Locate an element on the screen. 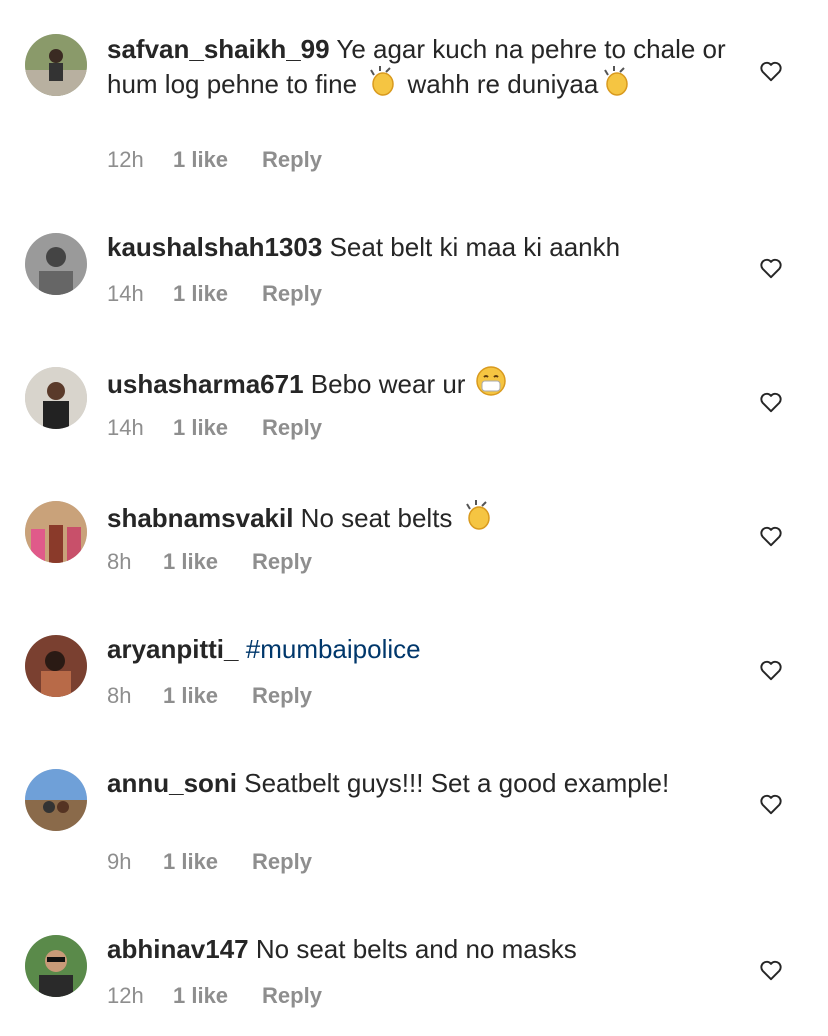 The width and height of the screenshot is (828, 1036). timestamp: 9h is located at coordinates (119, 861).